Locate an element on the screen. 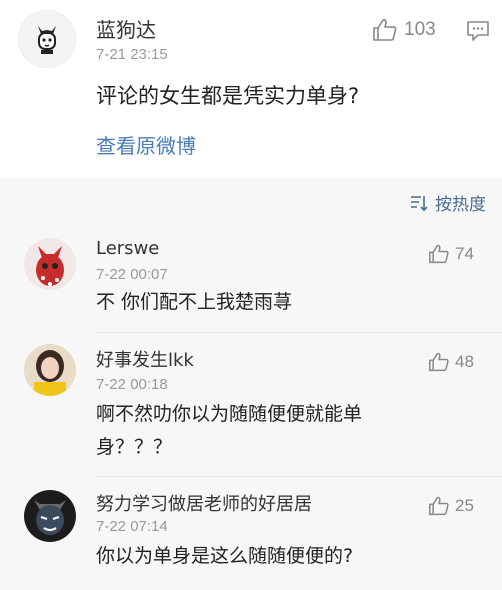 Image resolution: width=502 pixels, height=590 pixels. dog-logo-icon is located at coordinates (47, 40).